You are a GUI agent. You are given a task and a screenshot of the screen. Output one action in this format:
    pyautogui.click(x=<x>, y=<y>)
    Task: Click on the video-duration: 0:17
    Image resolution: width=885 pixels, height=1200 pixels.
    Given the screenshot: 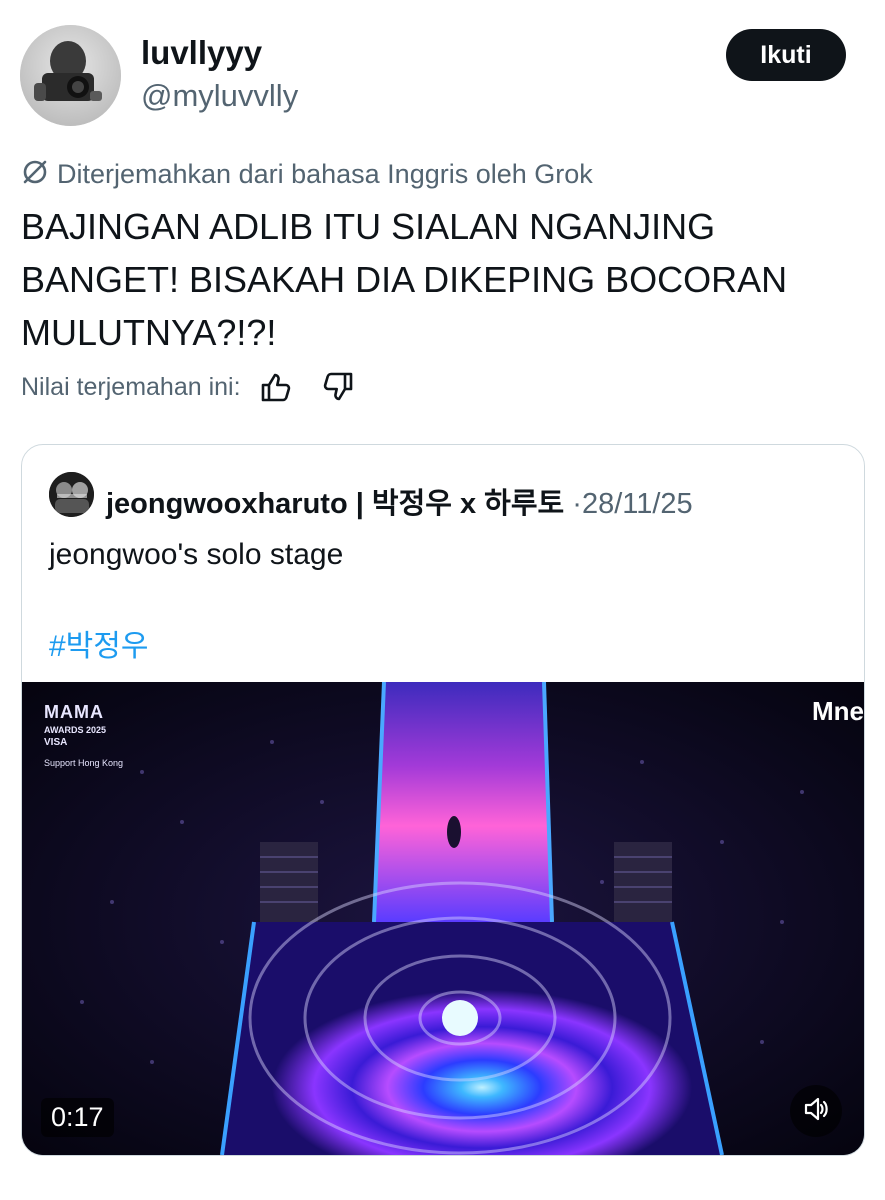 What is the action you would take?
    pyautogui.click(x=77, y=1117)
    